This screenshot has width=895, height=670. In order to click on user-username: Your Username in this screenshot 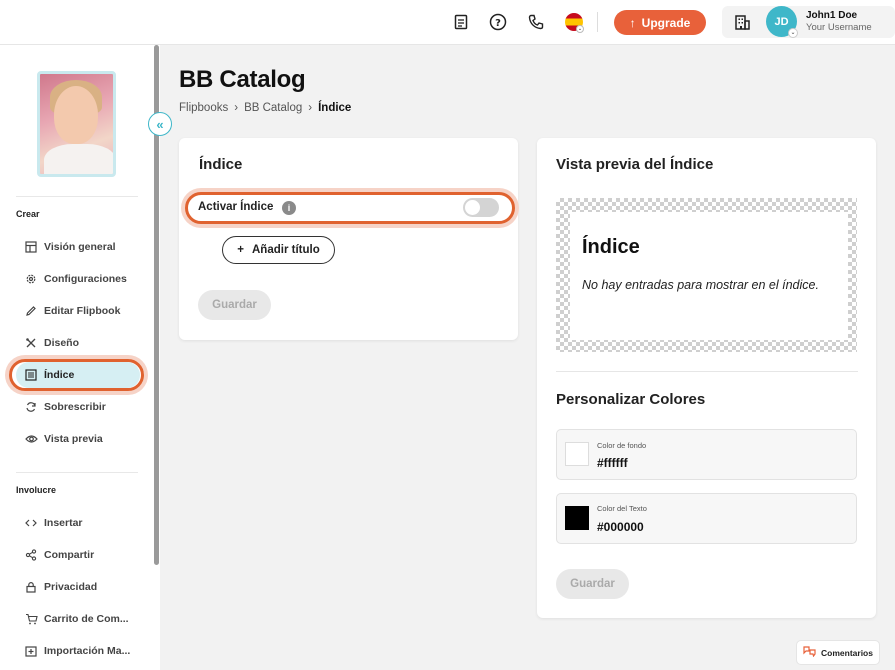, I will do `click(839, 27)`.